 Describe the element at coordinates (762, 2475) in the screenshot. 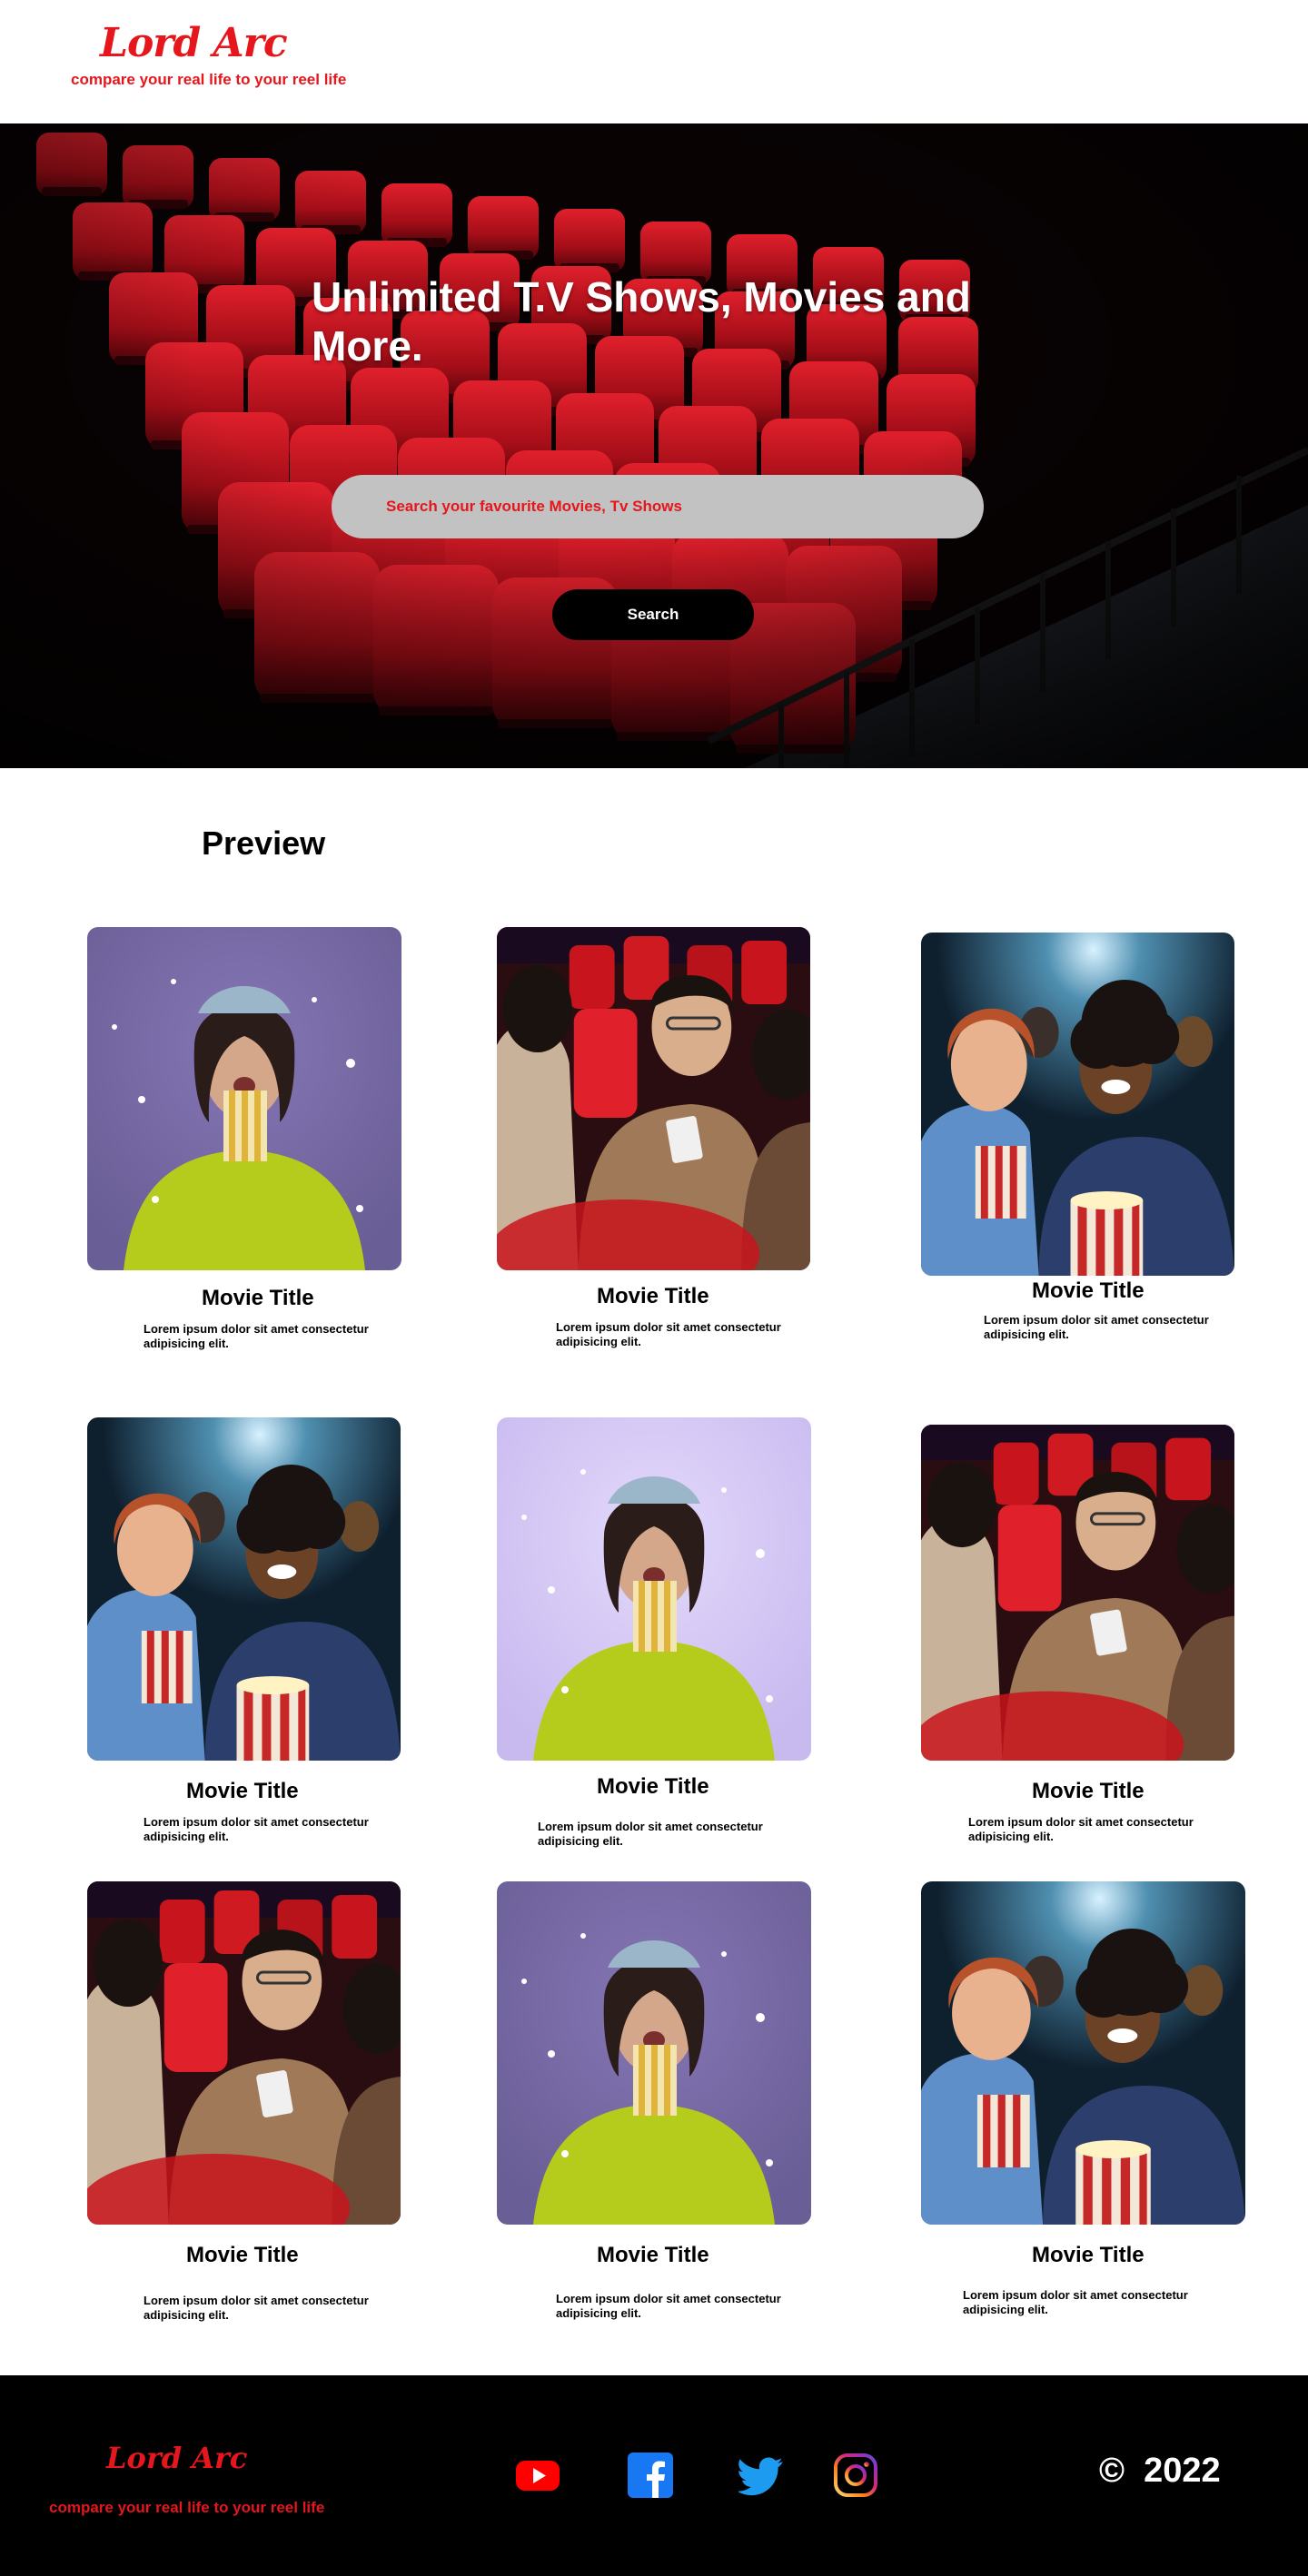

I see `twitter-icon` at that location.